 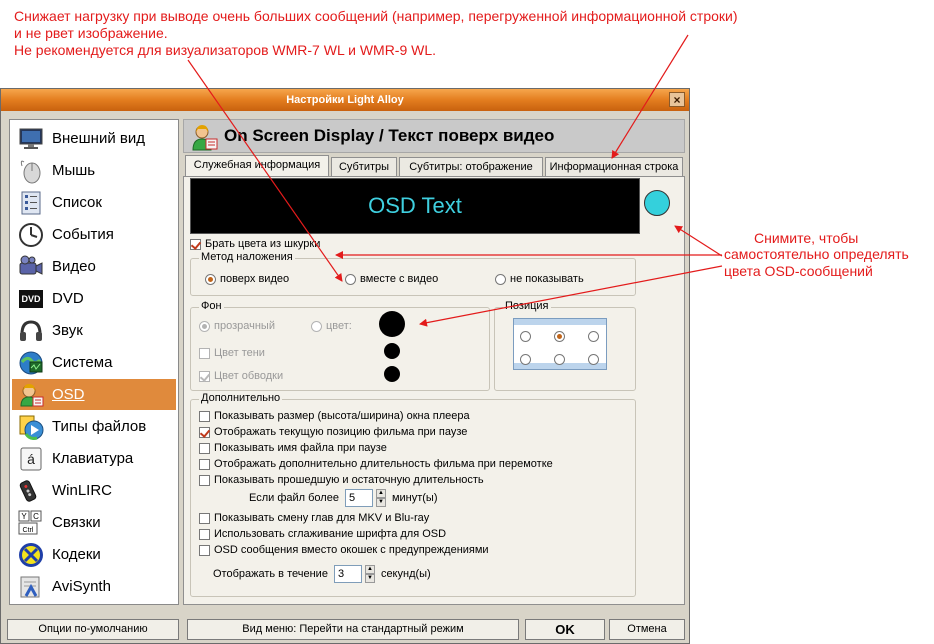 I want to click on sidebar-item-list: Список, so click(x=94, y=202).